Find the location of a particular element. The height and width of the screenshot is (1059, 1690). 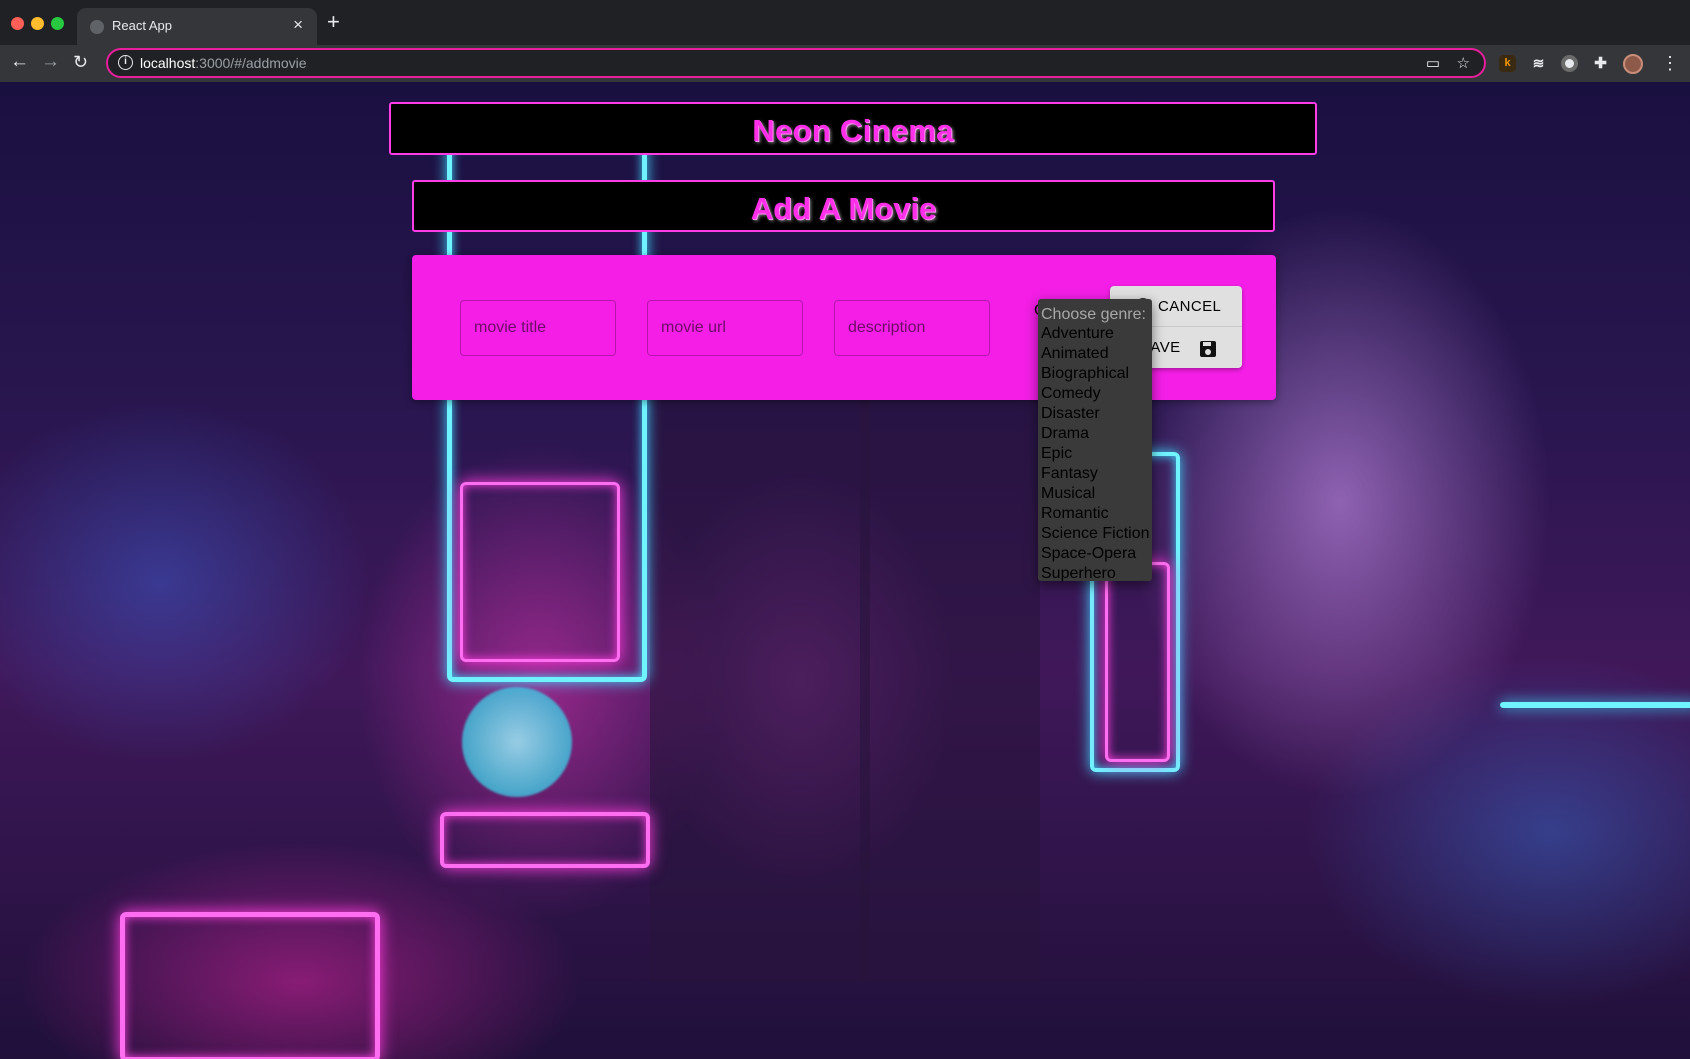

close-window-button is located at coordinates (17, 23).